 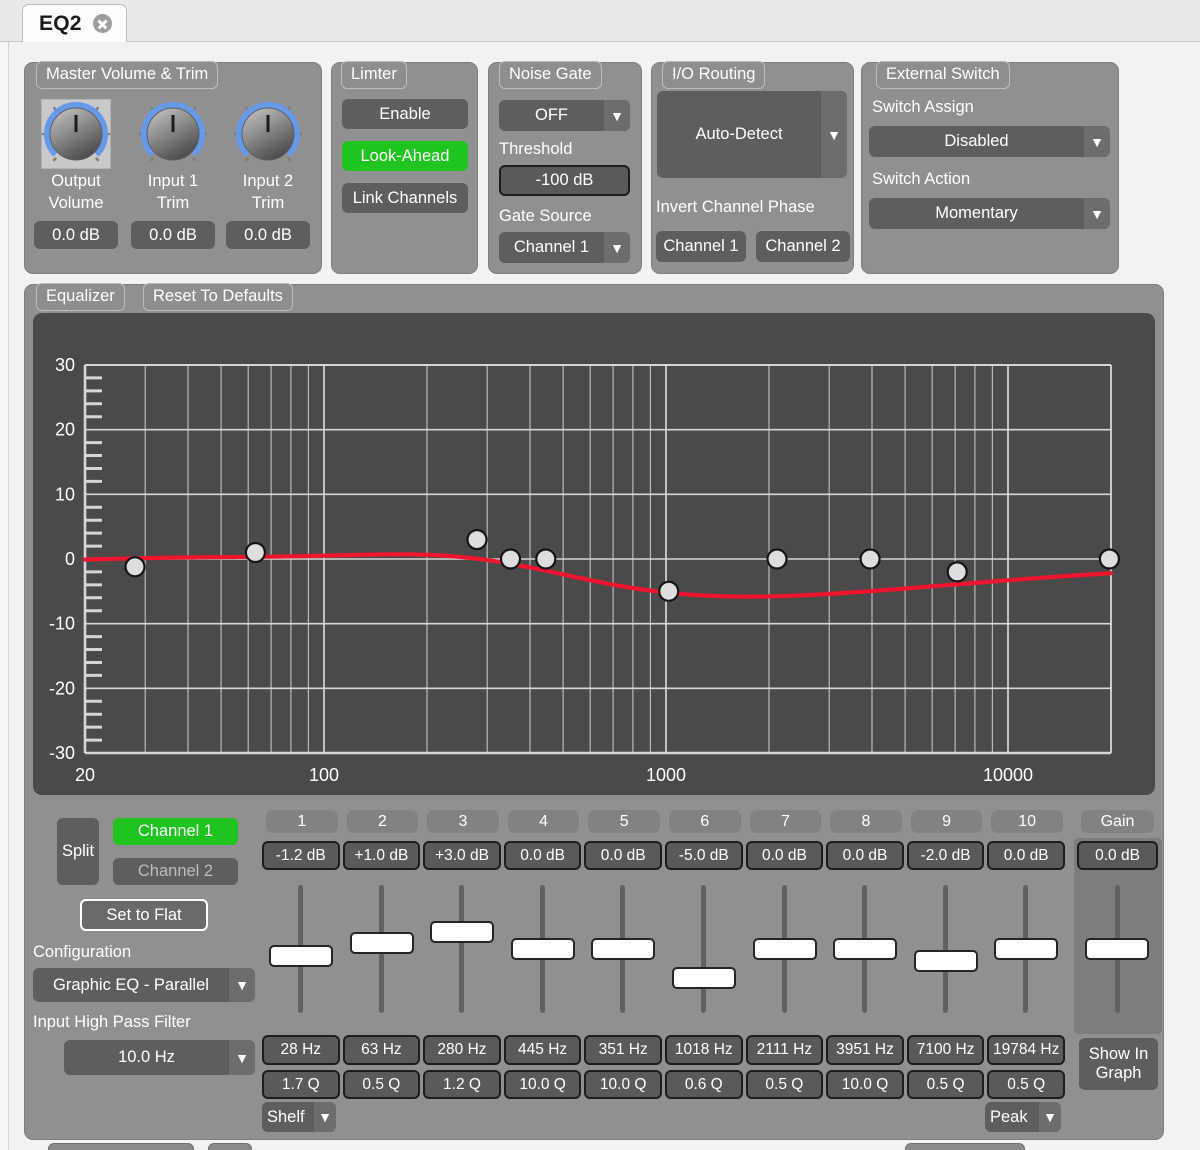 What do you see at coordinates (803, 246) in the screenshot?
I see `invert-phase-channel2-button: Channel 2` at bounding box center [803, 246].